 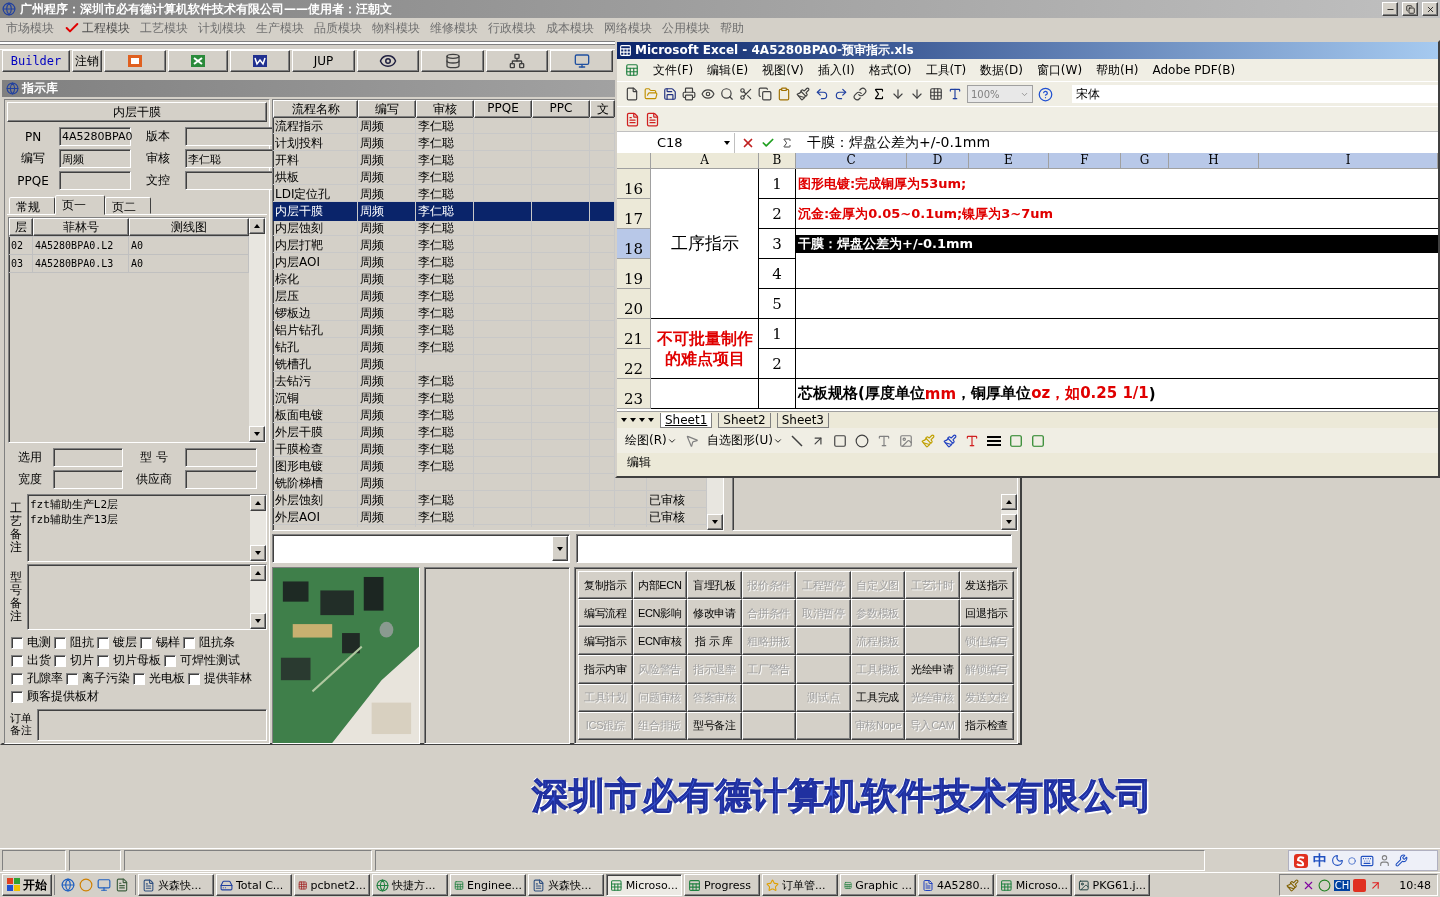 What do you see at coordinates (189, 227) in the screenshot?
I see `column-header: 测线图` at bounding box center [189, 227].